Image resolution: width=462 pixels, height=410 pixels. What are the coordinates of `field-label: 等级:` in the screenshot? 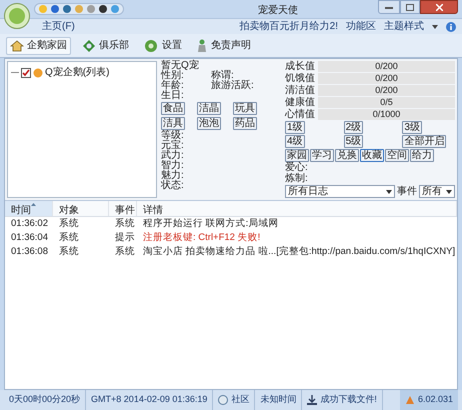 It's located at (173, 136).